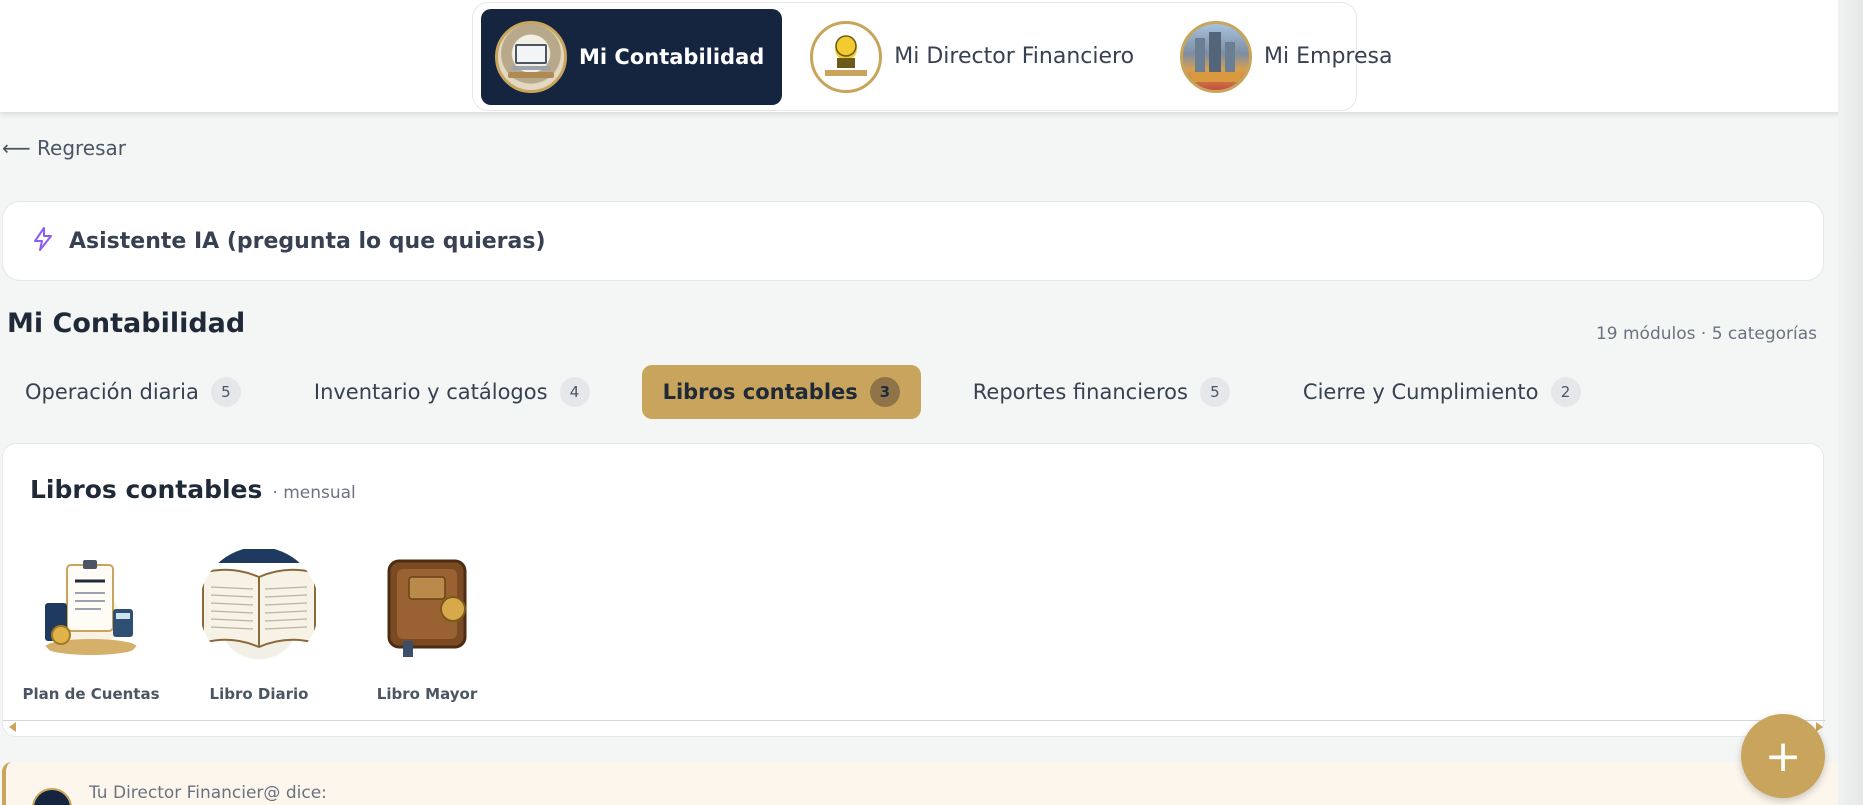  Describe the element at coordinates (112, 392) in the screenshot. I see `tab-label: Operación diaria` at that location.